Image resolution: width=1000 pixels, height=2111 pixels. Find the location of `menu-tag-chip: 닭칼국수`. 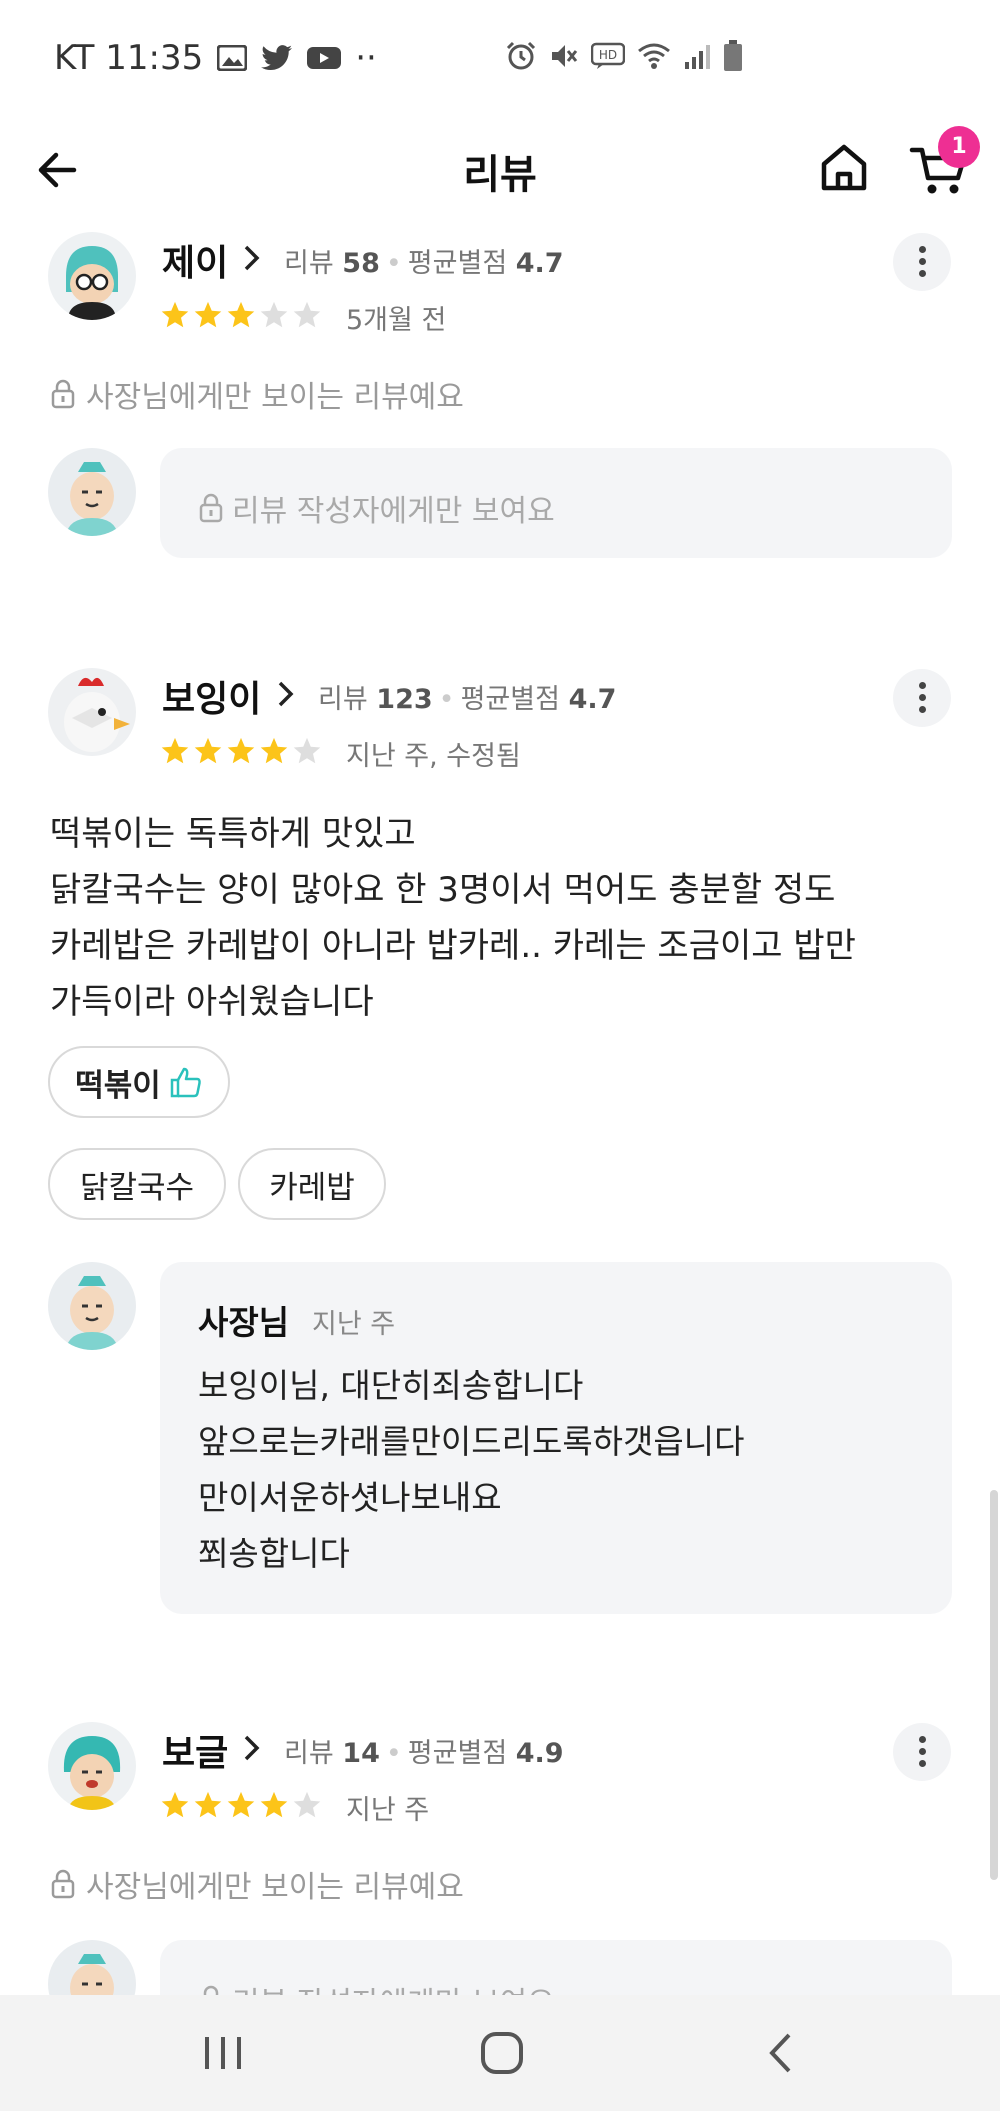

menu-tag-chip: 닭칼국수 is located at coordinates (137, 1184).